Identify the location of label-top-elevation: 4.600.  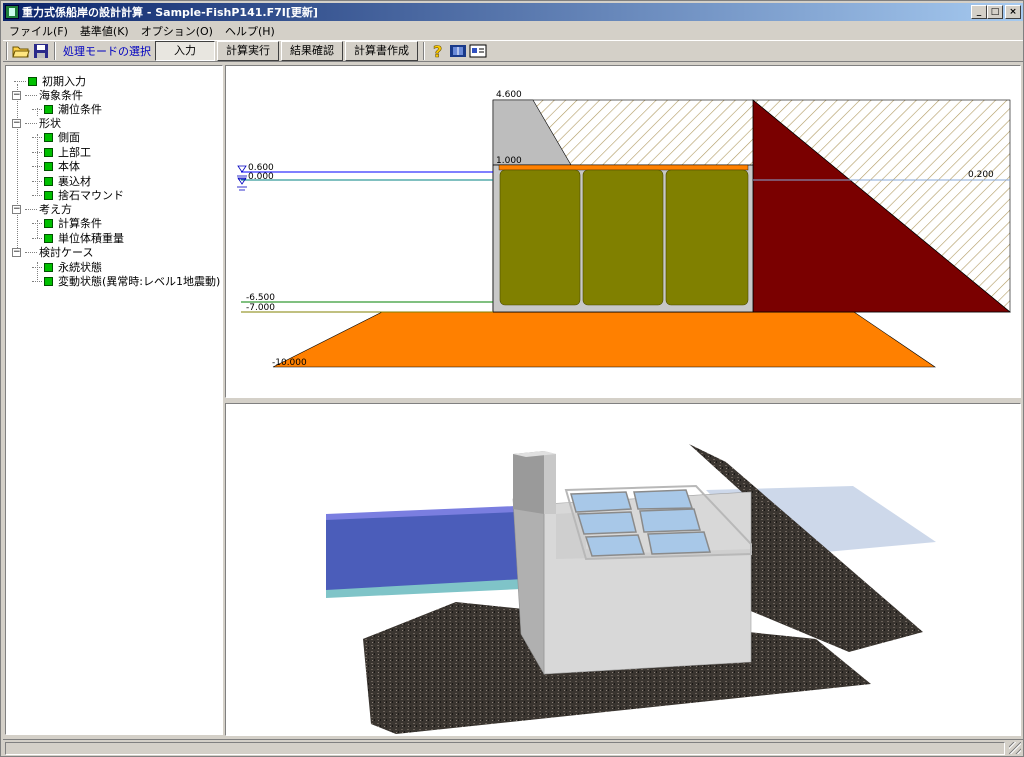
(509, 95).